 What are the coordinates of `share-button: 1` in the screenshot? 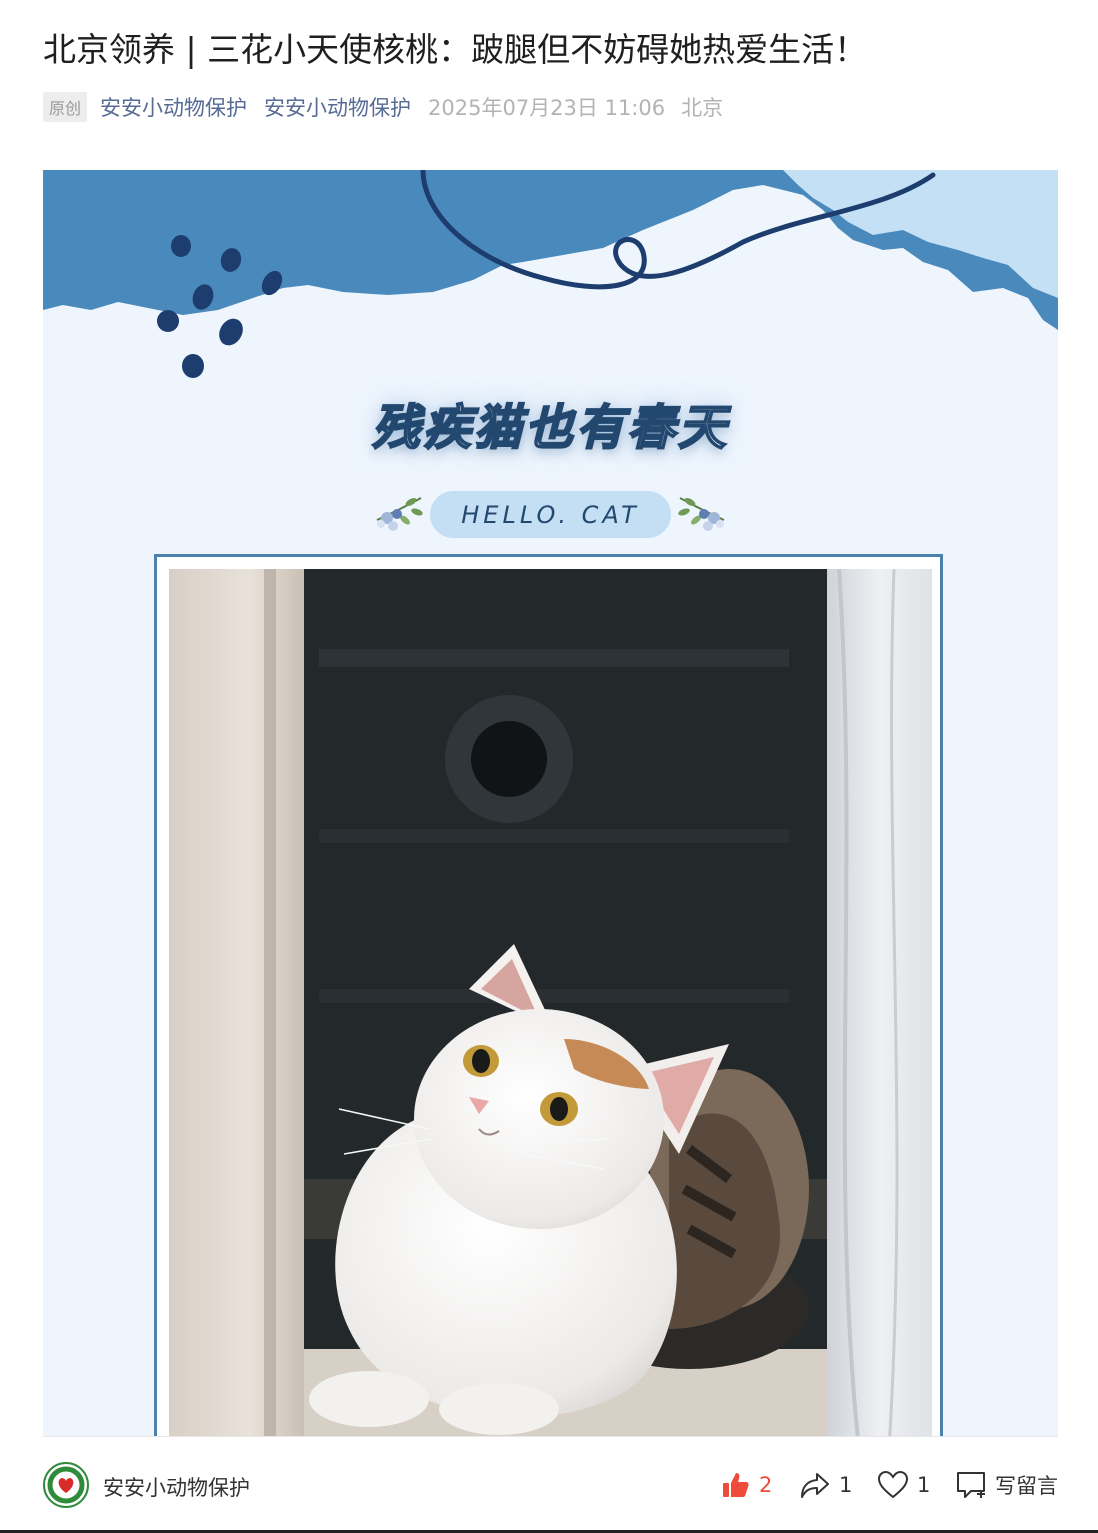 It's located at (825, 1485).